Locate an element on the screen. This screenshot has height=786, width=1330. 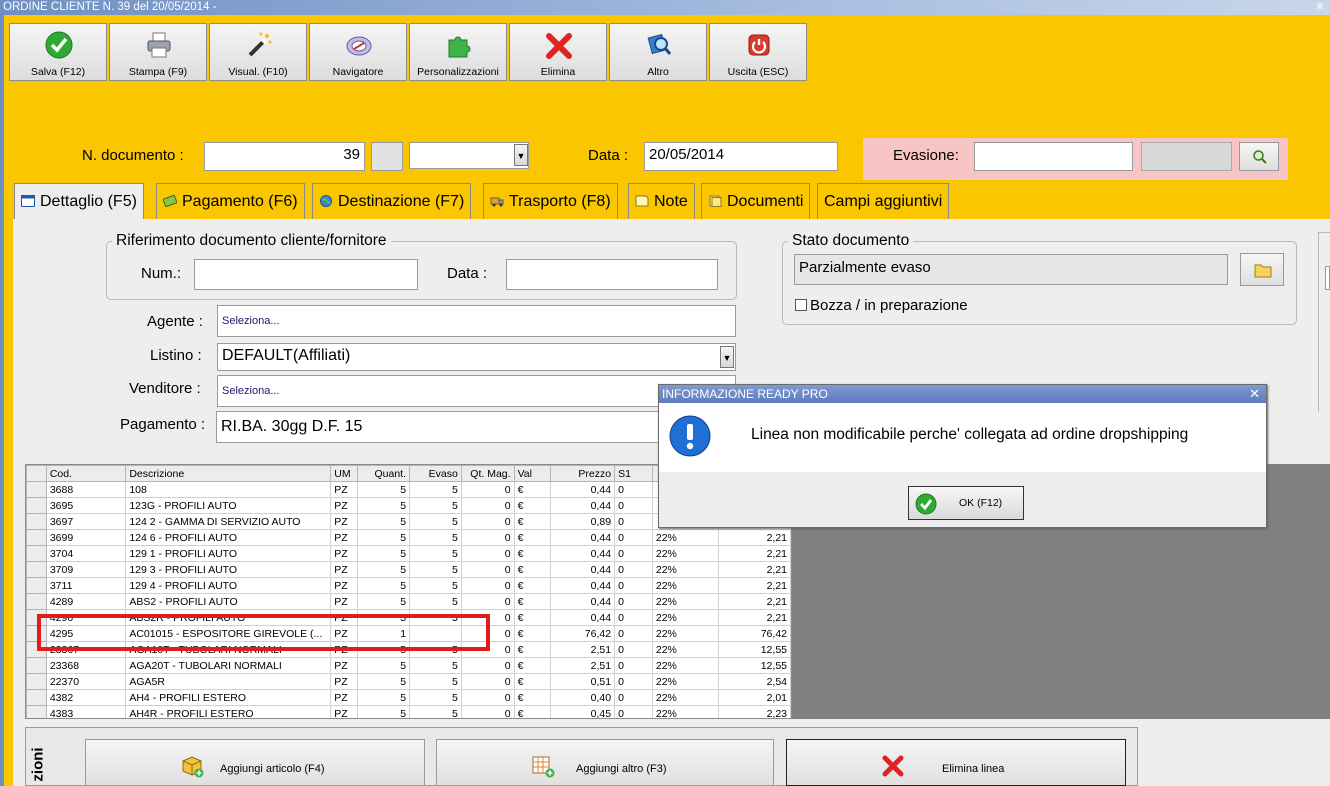
column-header: Quant. is located at coordinates (384, 473).